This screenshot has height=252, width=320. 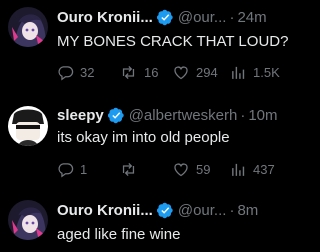 What do you see at coordinates (262, 115) in the screenshot?
I see `timestamp: 10m` at bounding box center [262, 115].